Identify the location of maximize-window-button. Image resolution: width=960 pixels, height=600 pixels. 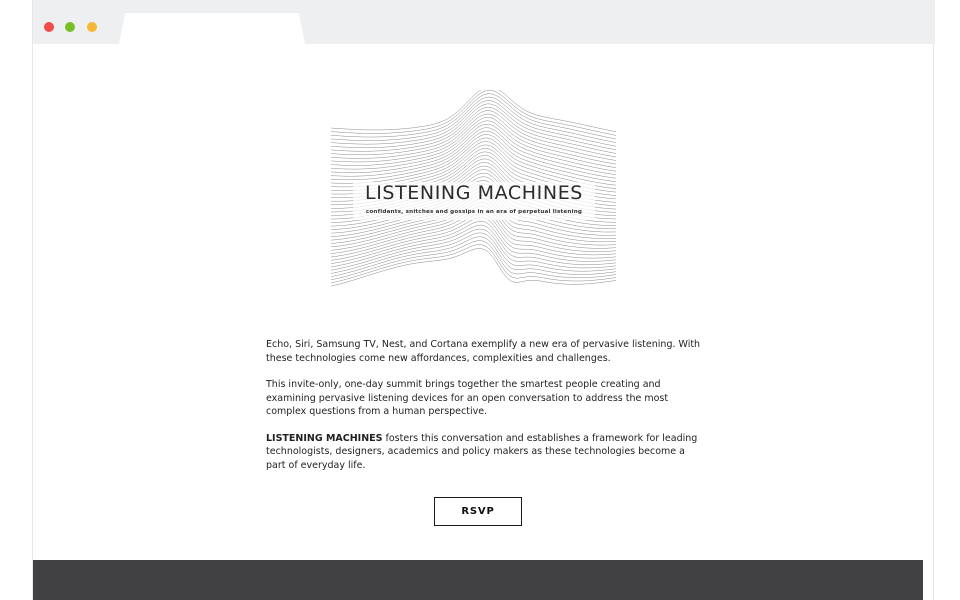
(92, 27).